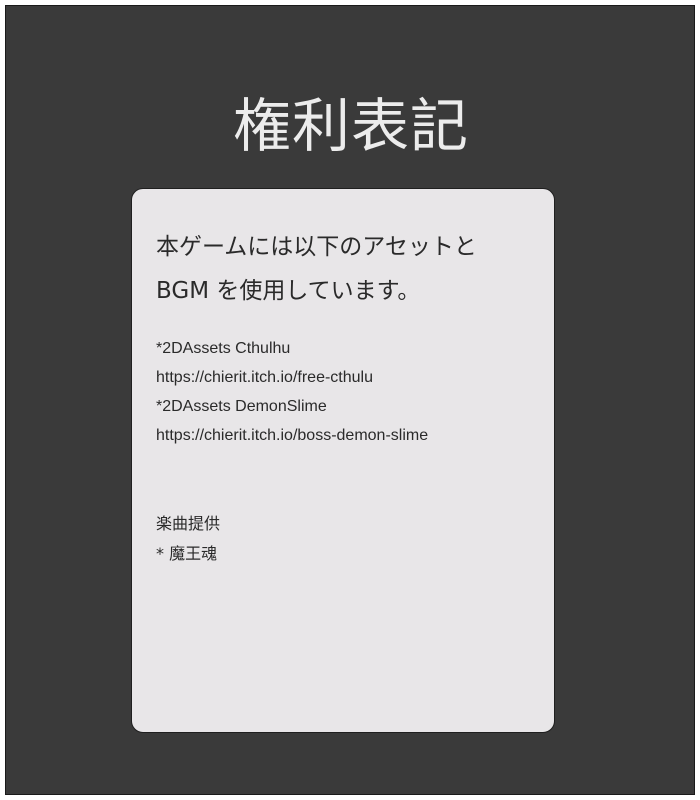 The width and height of the screenshot is (700, 800). I want to click on asset-url: https://chierit.itch.io/free-cthulu, so click(264, 377).